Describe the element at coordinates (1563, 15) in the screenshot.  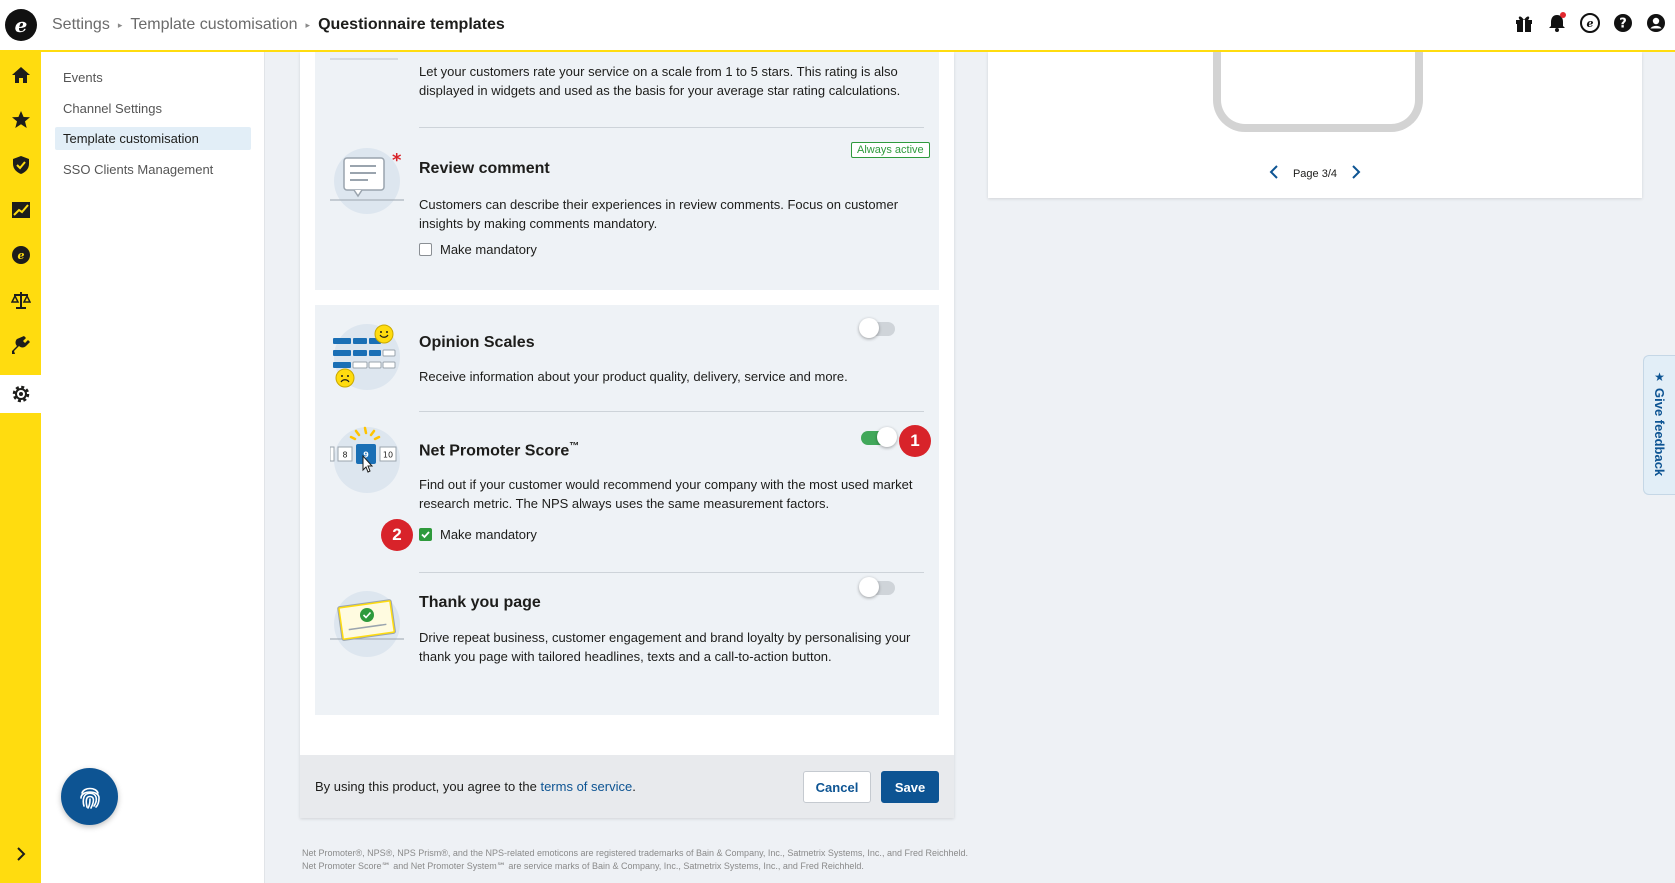
I see `notification-dot` at that location.